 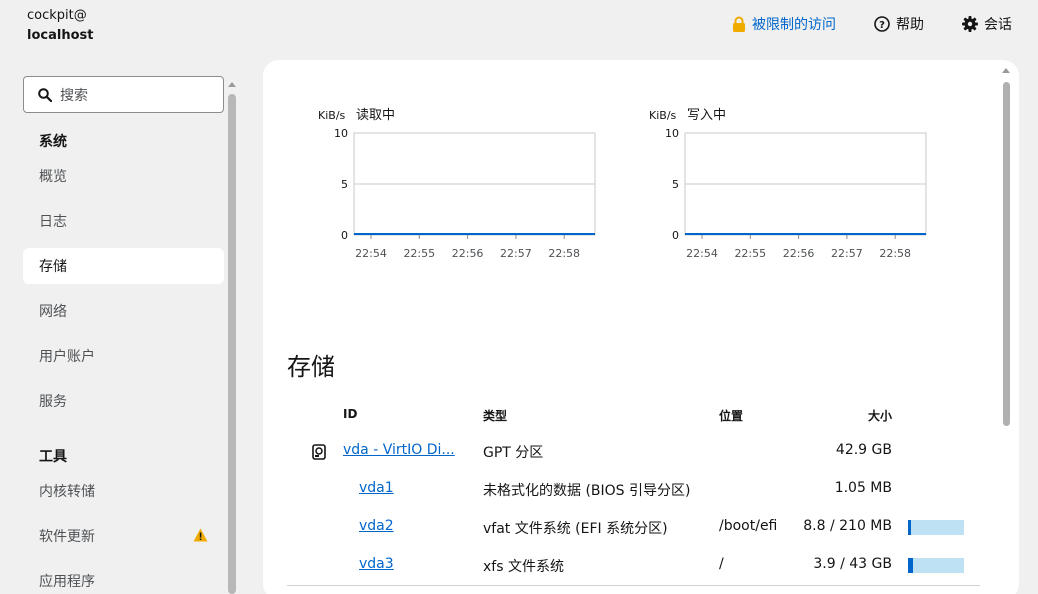 I want to click on write-chart: KiB/s 写入中 10 5 0 22:54 22:55 22:56 22:57 22:58, so click(x=791, y=187).